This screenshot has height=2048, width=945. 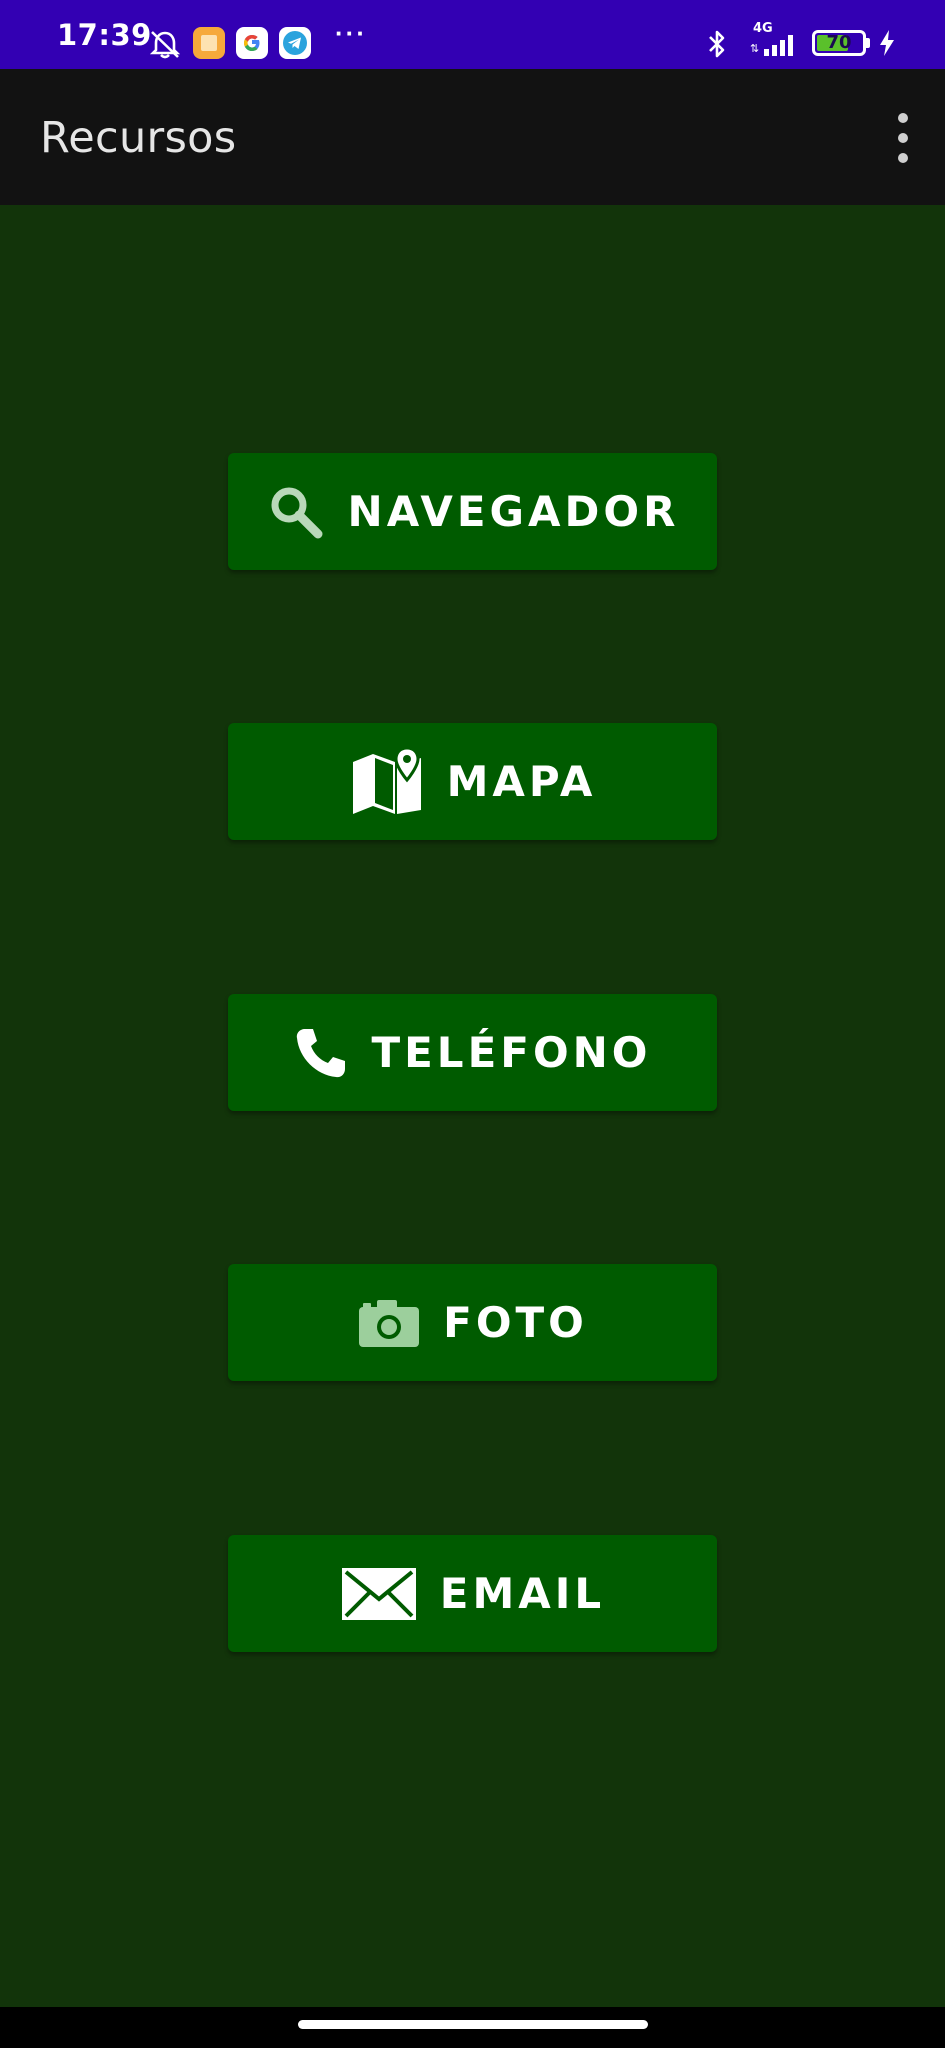 What do you see at coordinates (351, 33) in the screenshot?
I see `more-notifications-indicator: ···` at bounding box center [351, 33].